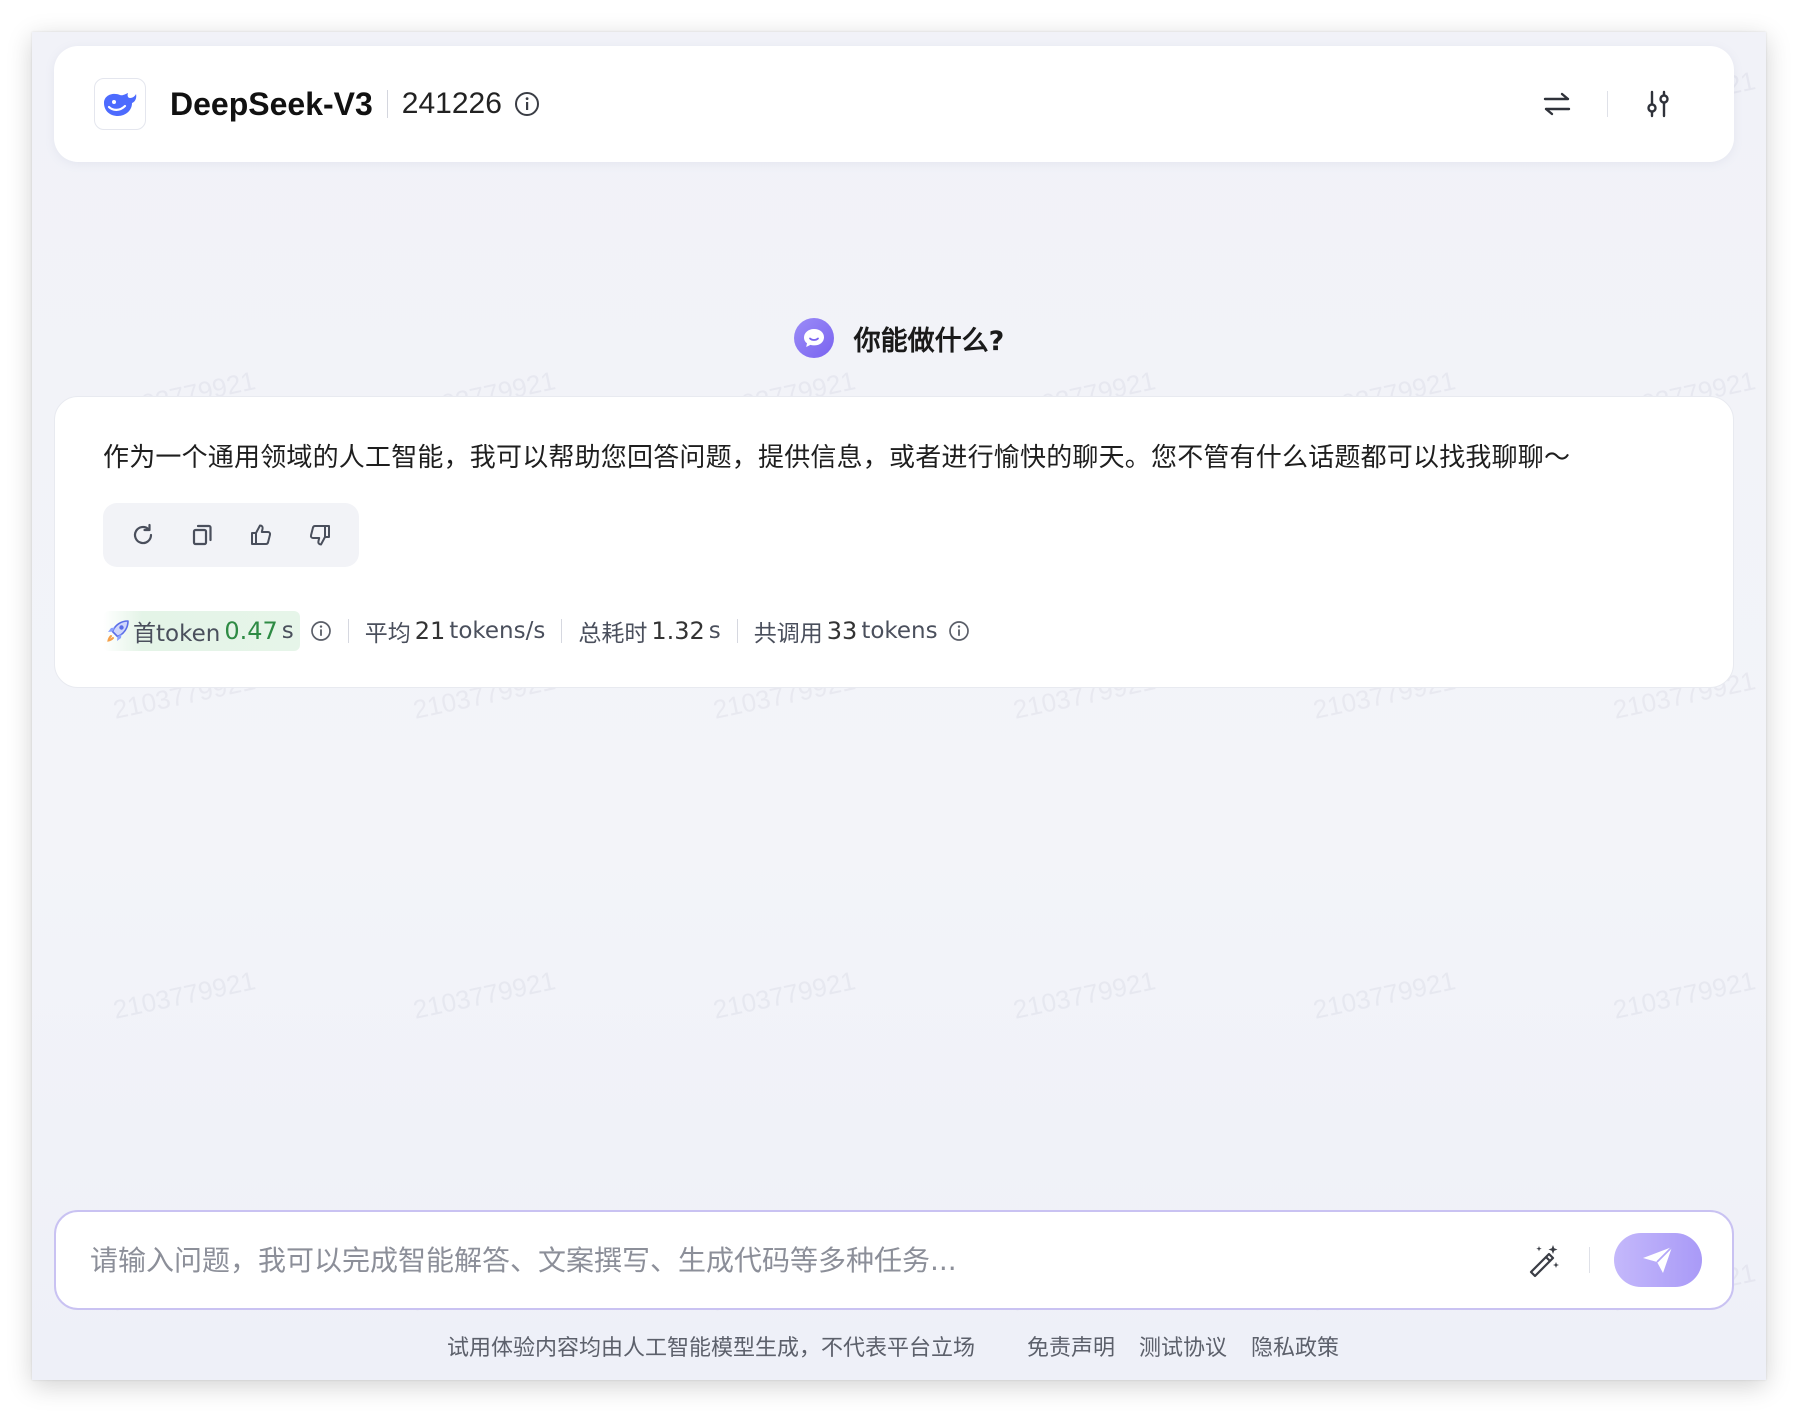 This screenshot has height=1412, width=1798. I want to click on user-question: 你能做什么?, so click(899, 338).